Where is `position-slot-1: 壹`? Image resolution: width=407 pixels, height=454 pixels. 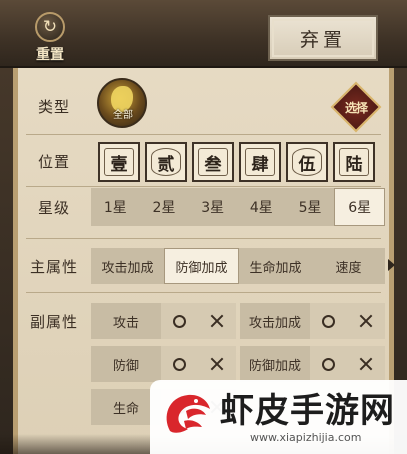
position-slot-1: 壹 is located at coordinates (119, 162).